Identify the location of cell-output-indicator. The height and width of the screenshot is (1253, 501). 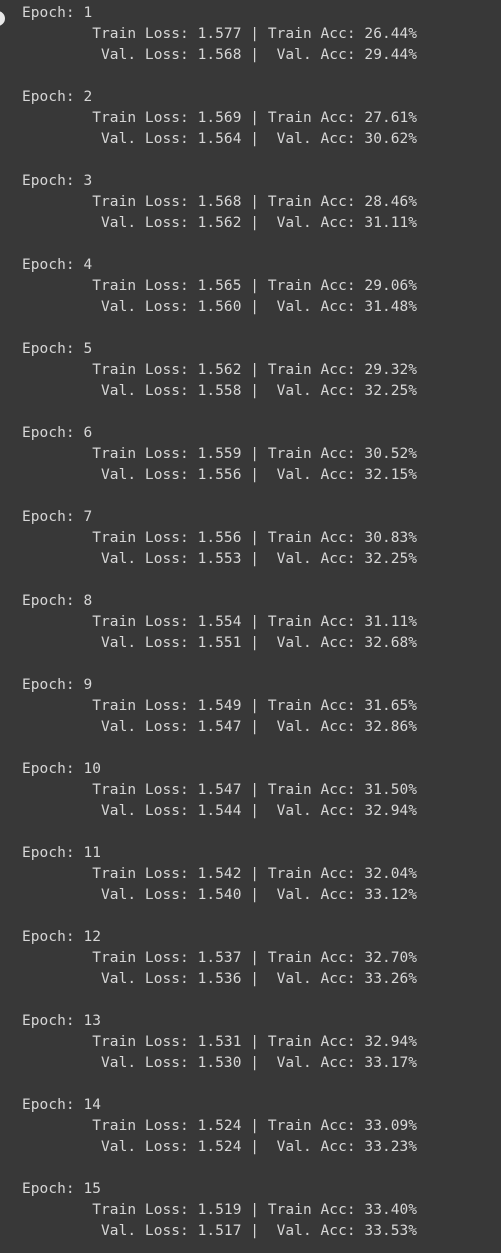
(2, 18).